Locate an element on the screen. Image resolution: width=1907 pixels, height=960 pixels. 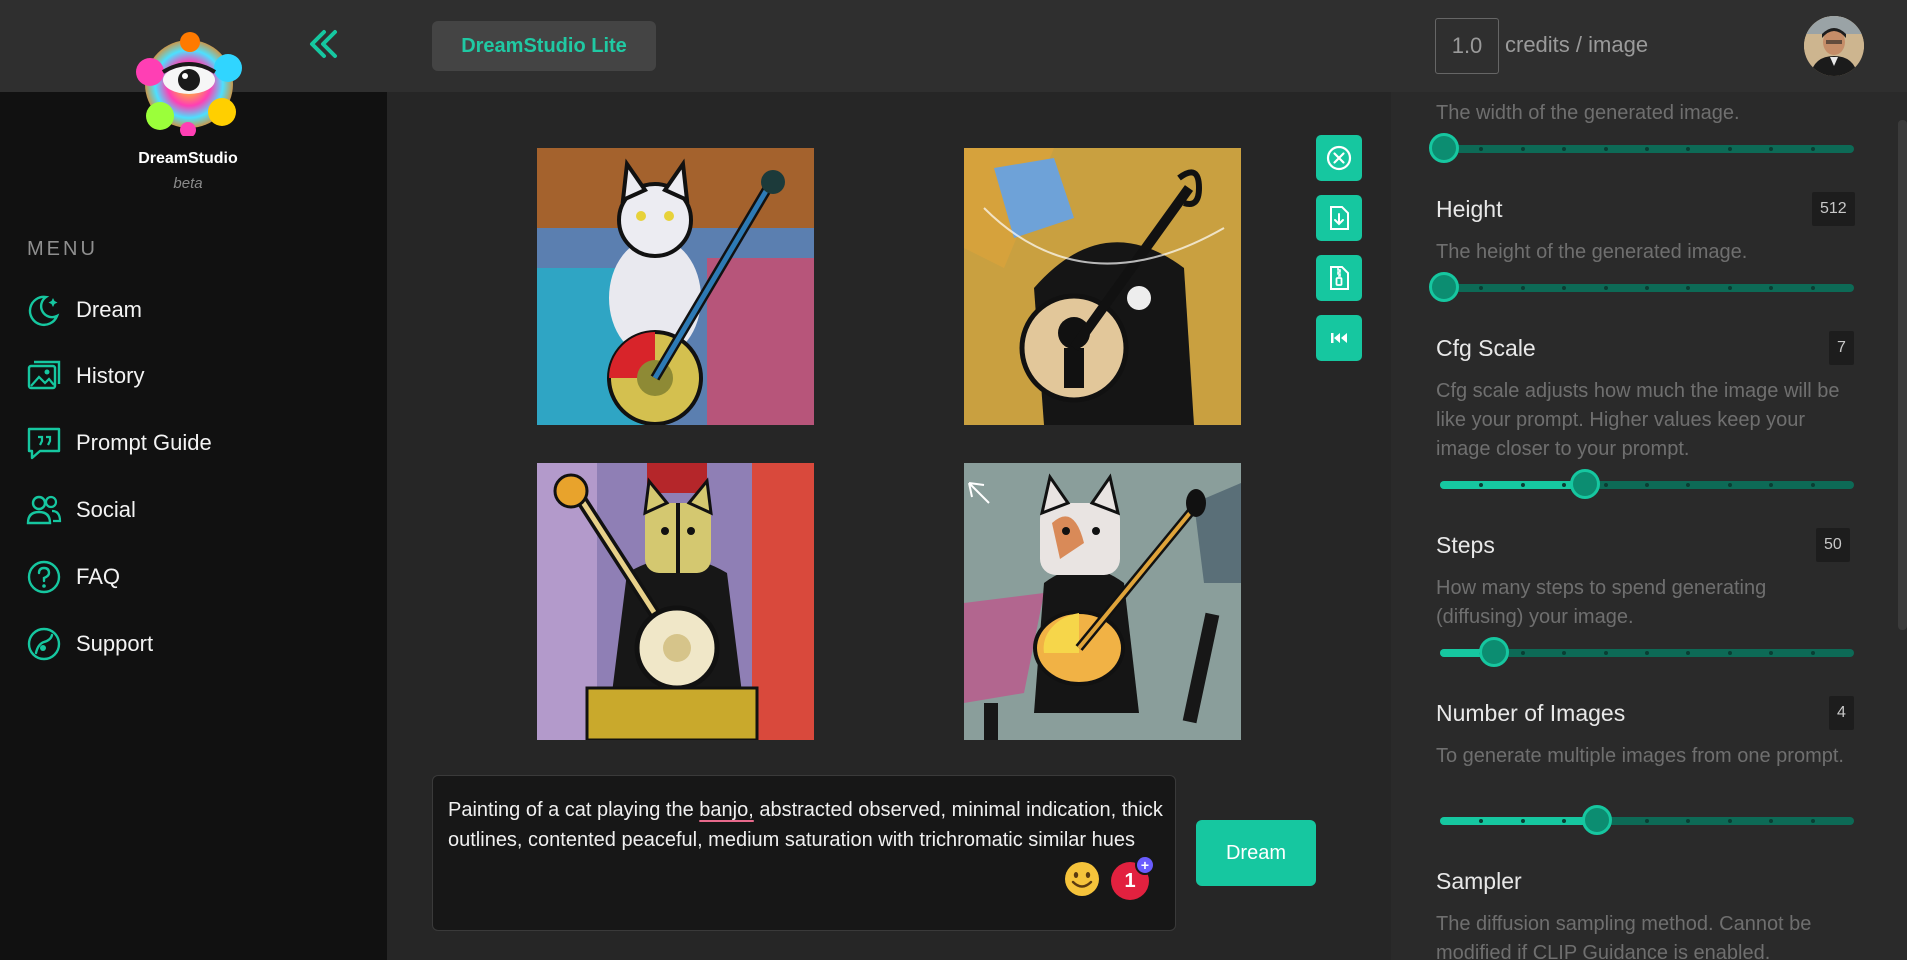
previous-button is located at coordinates (1339, 338).